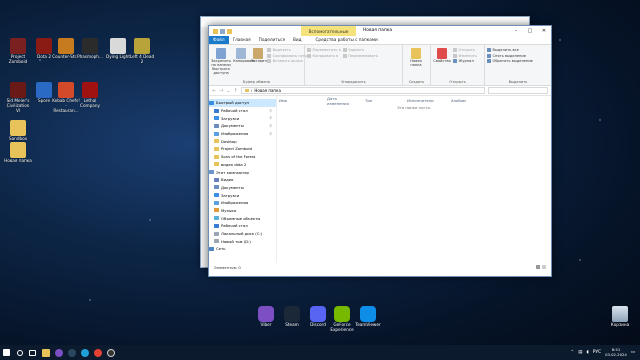 This screenshot has width=640, height=360. Describe the element at coordinates (242, 180) in the screenshot. I see `nav-pc-item: Видео` at that location.